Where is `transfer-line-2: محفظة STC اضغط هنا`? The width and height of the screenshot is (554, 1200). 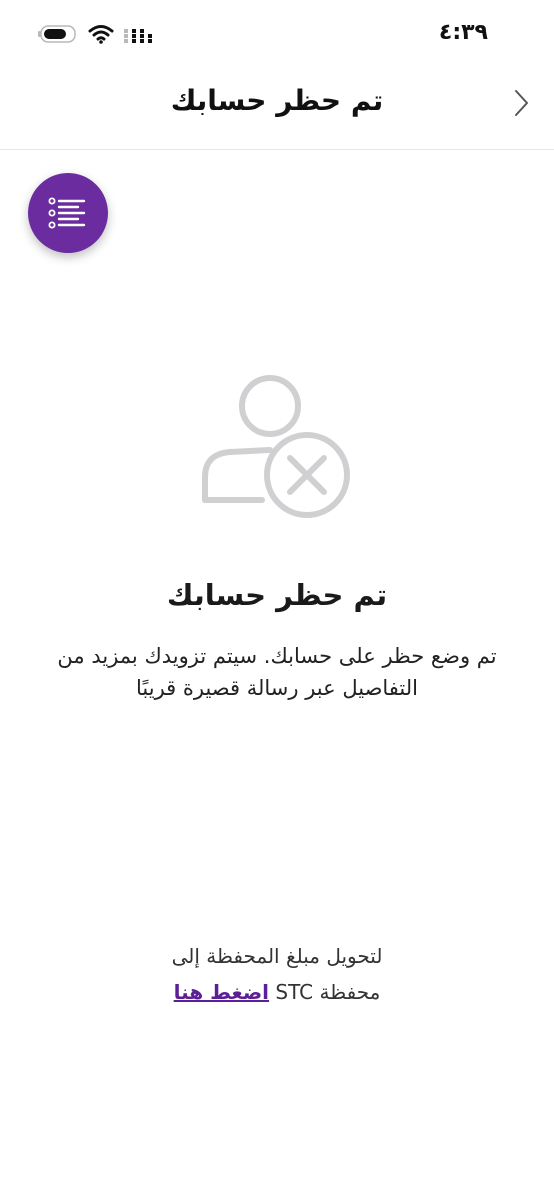
transfer-line-2: محفظة STC اضغط هنا is located at coordinates (277, 992).